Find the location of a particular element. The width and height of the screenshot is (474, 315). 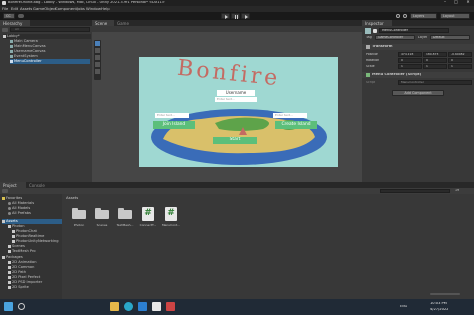

project-add-icon is located at coordinates (5, 191).